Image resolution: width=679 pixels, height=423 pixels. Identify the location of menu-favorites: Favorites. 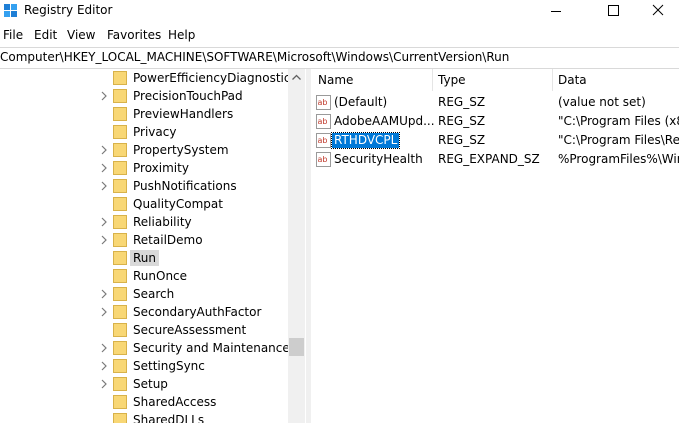
(134, 35).